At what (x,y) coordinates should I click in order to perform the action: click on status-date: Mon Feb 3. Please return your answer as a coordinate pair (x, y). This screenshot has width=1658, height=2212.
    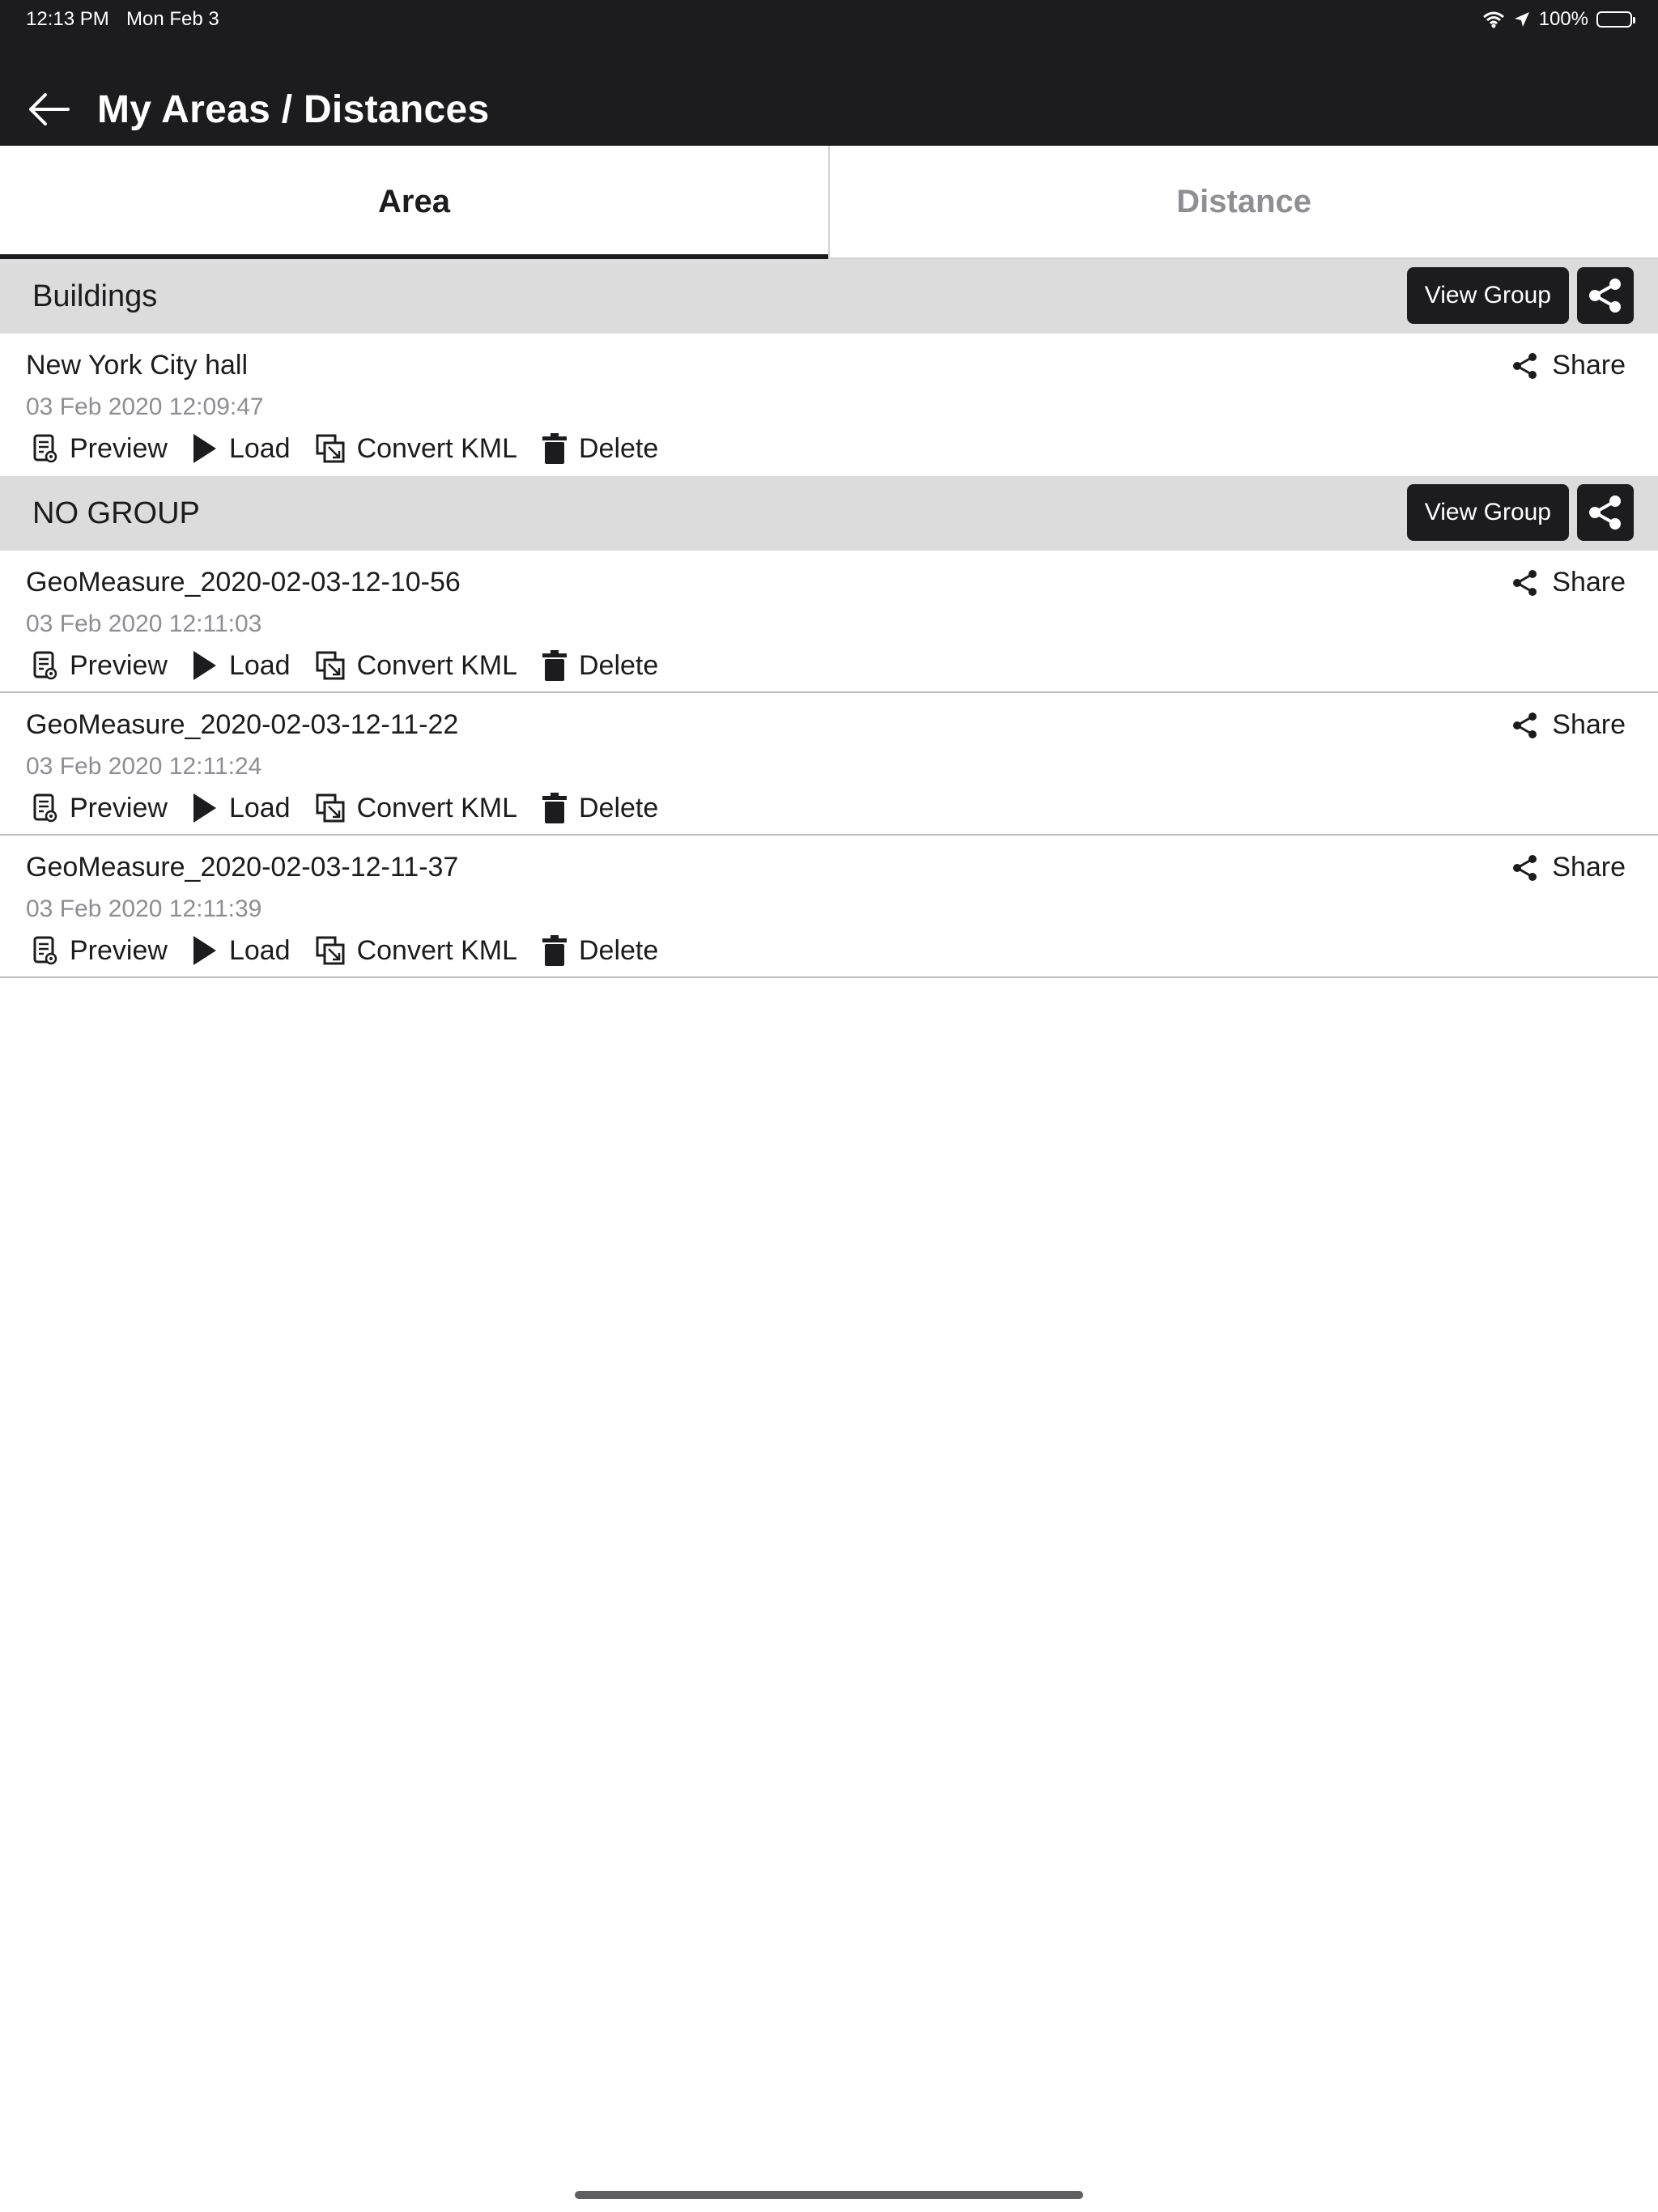
    Looking at the image, I should click on (172, 19).